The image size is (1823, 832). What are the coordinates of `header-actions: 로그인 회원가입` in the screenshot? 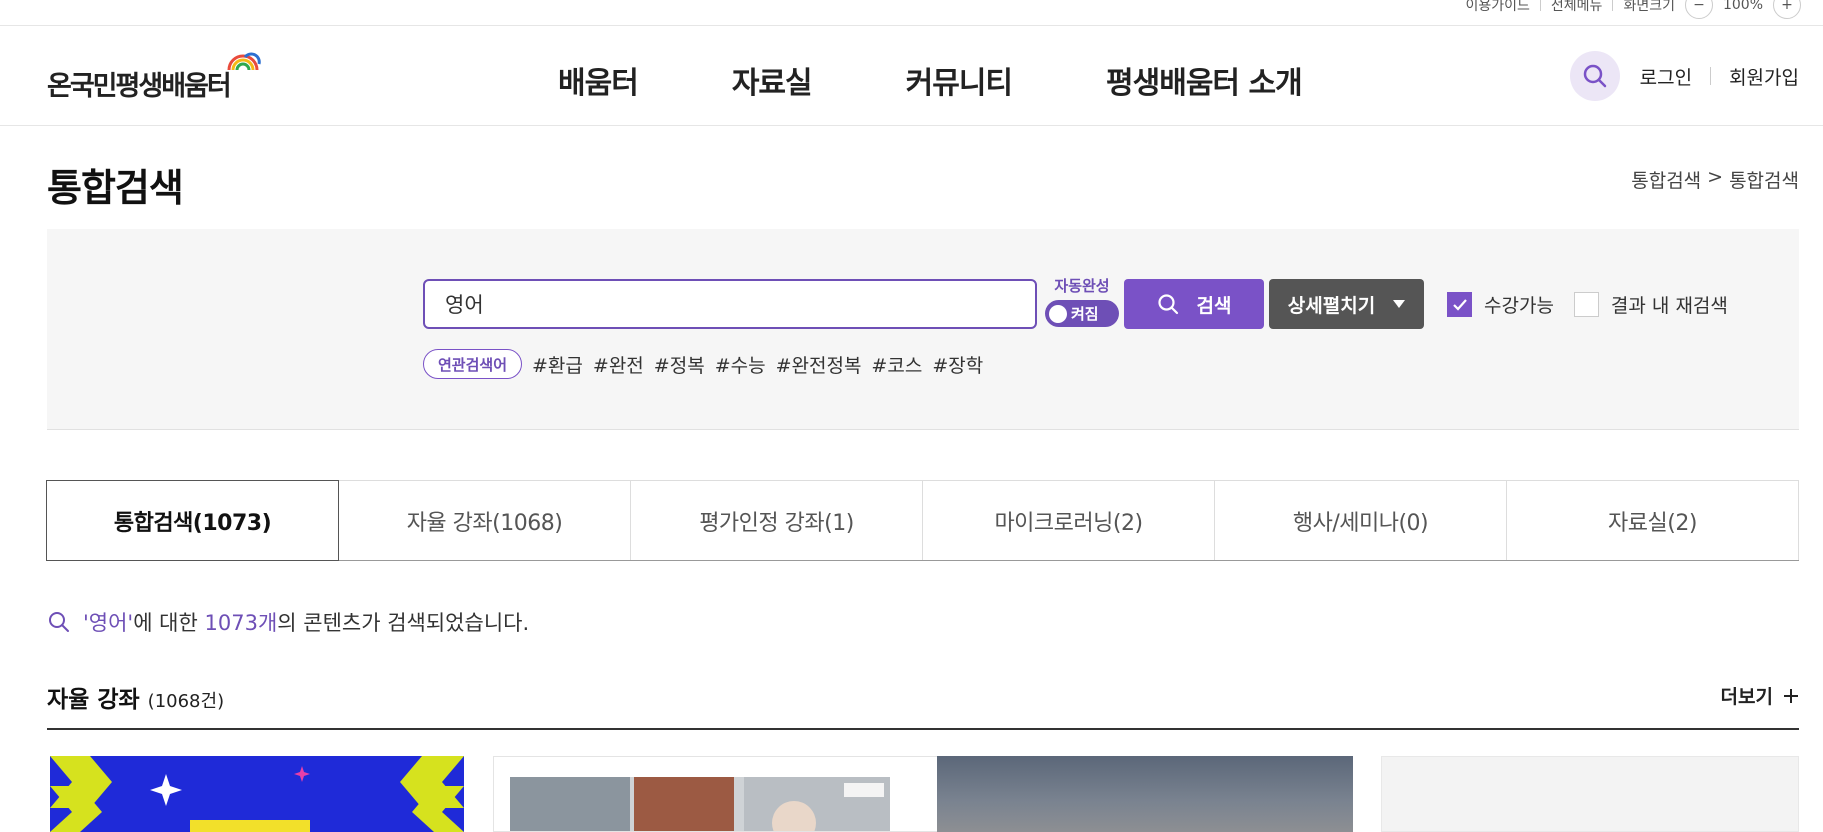 It's located at (1684, 76).